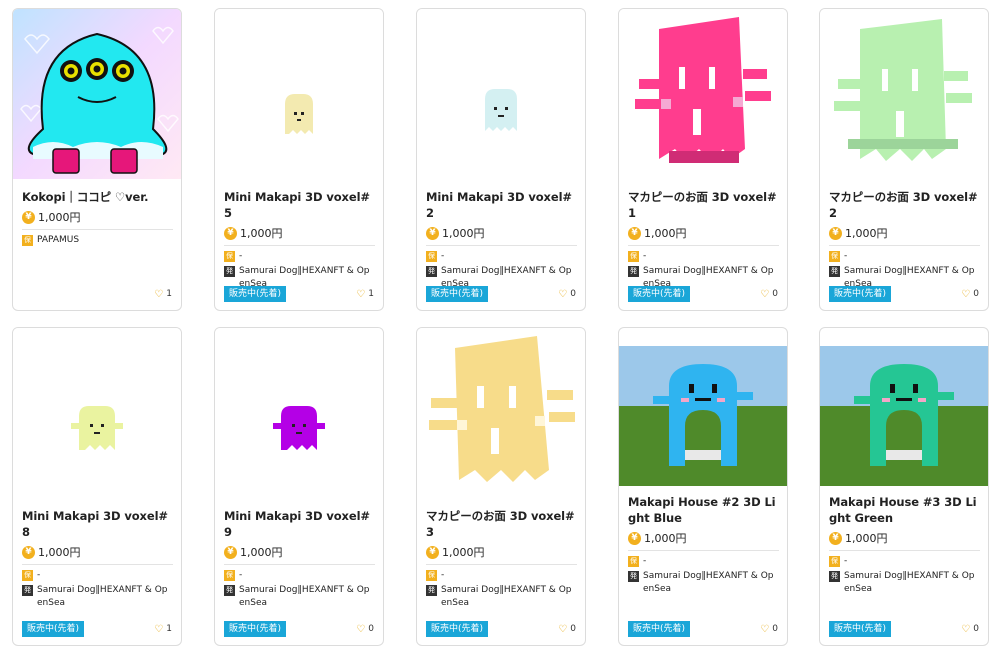 The height and width of the screenshot is (654, 1000). What do you see at coordinates (501, 205) in the screenshot?
I see `card-title: Mini Makapi 3D voxel#2` at bounding box center [501, 205].